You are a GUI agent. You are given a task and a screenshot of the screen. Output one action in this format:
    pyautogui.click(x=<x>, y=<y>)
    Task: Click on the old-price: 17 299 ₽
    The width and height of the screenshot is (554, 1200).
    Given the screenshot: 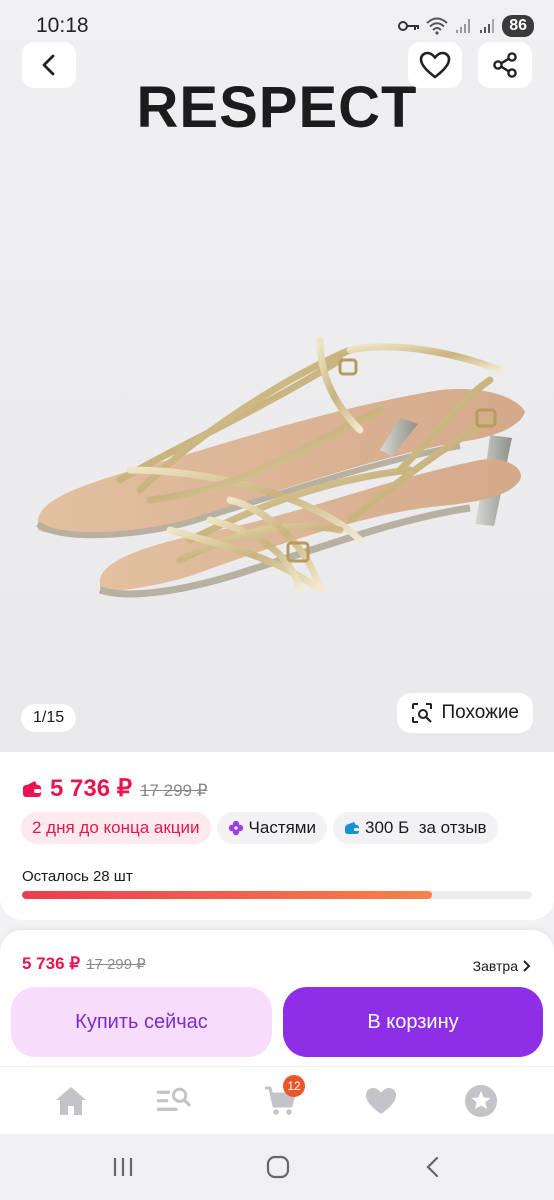 What is the action you would take?
    pyautogui.click(x=174, y=790)
    